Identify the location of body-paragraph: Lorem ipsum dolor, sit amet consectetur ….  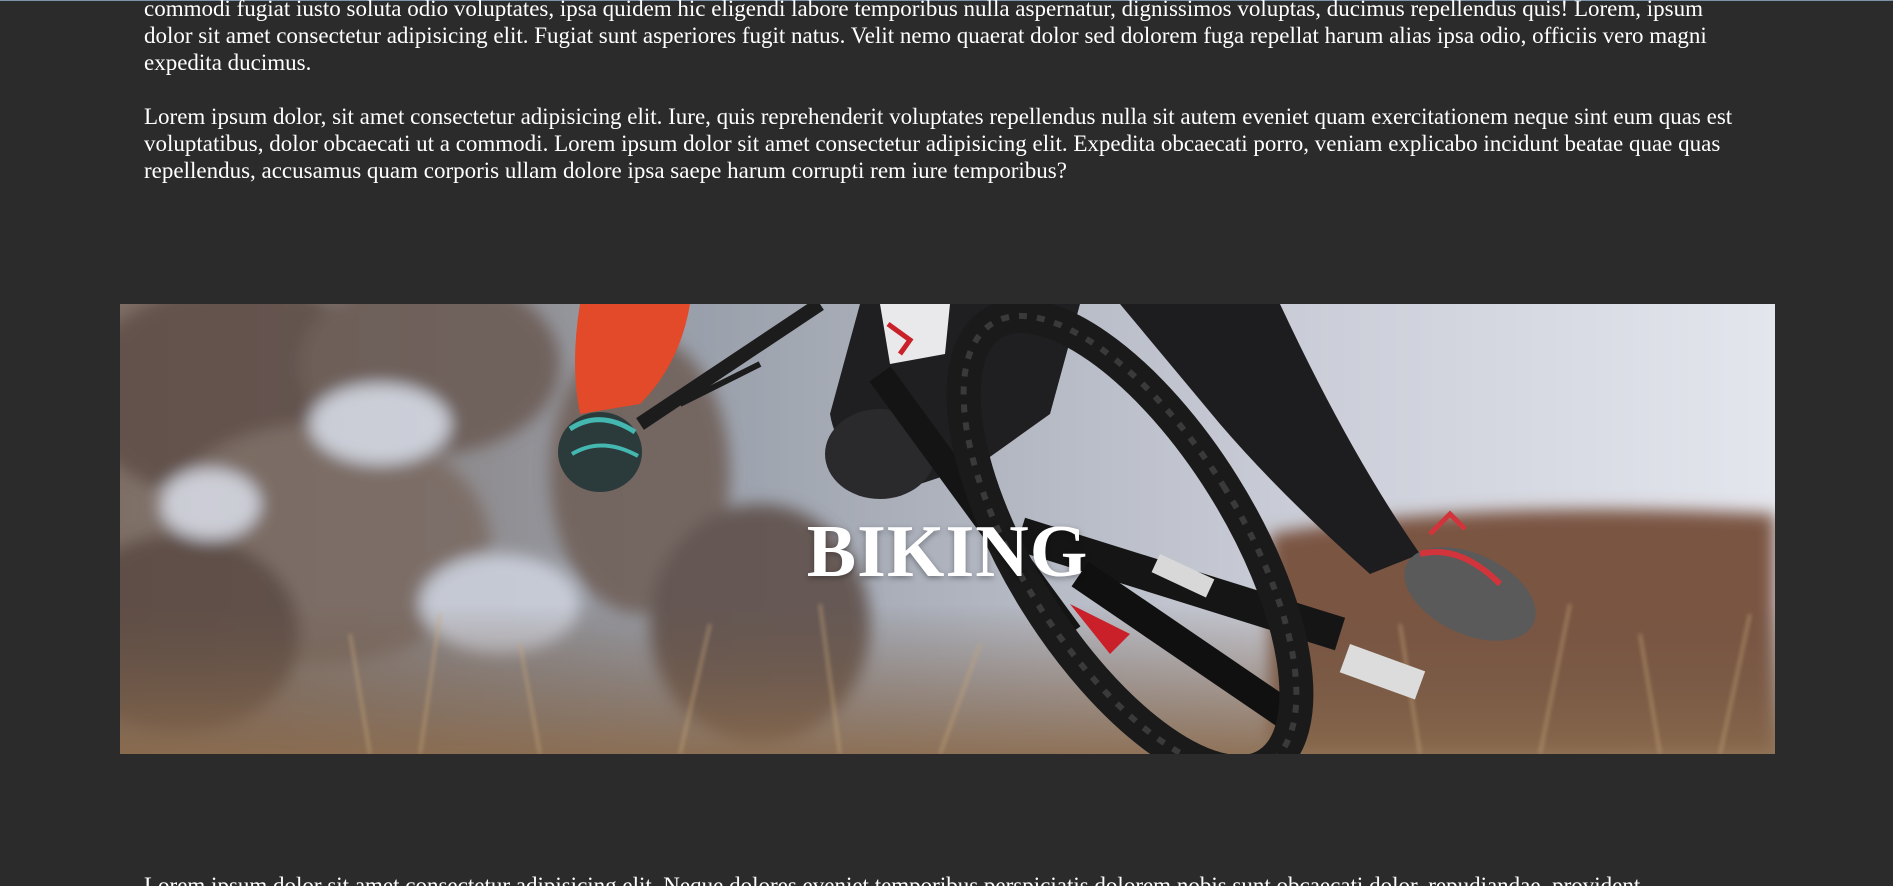
(938, 143).